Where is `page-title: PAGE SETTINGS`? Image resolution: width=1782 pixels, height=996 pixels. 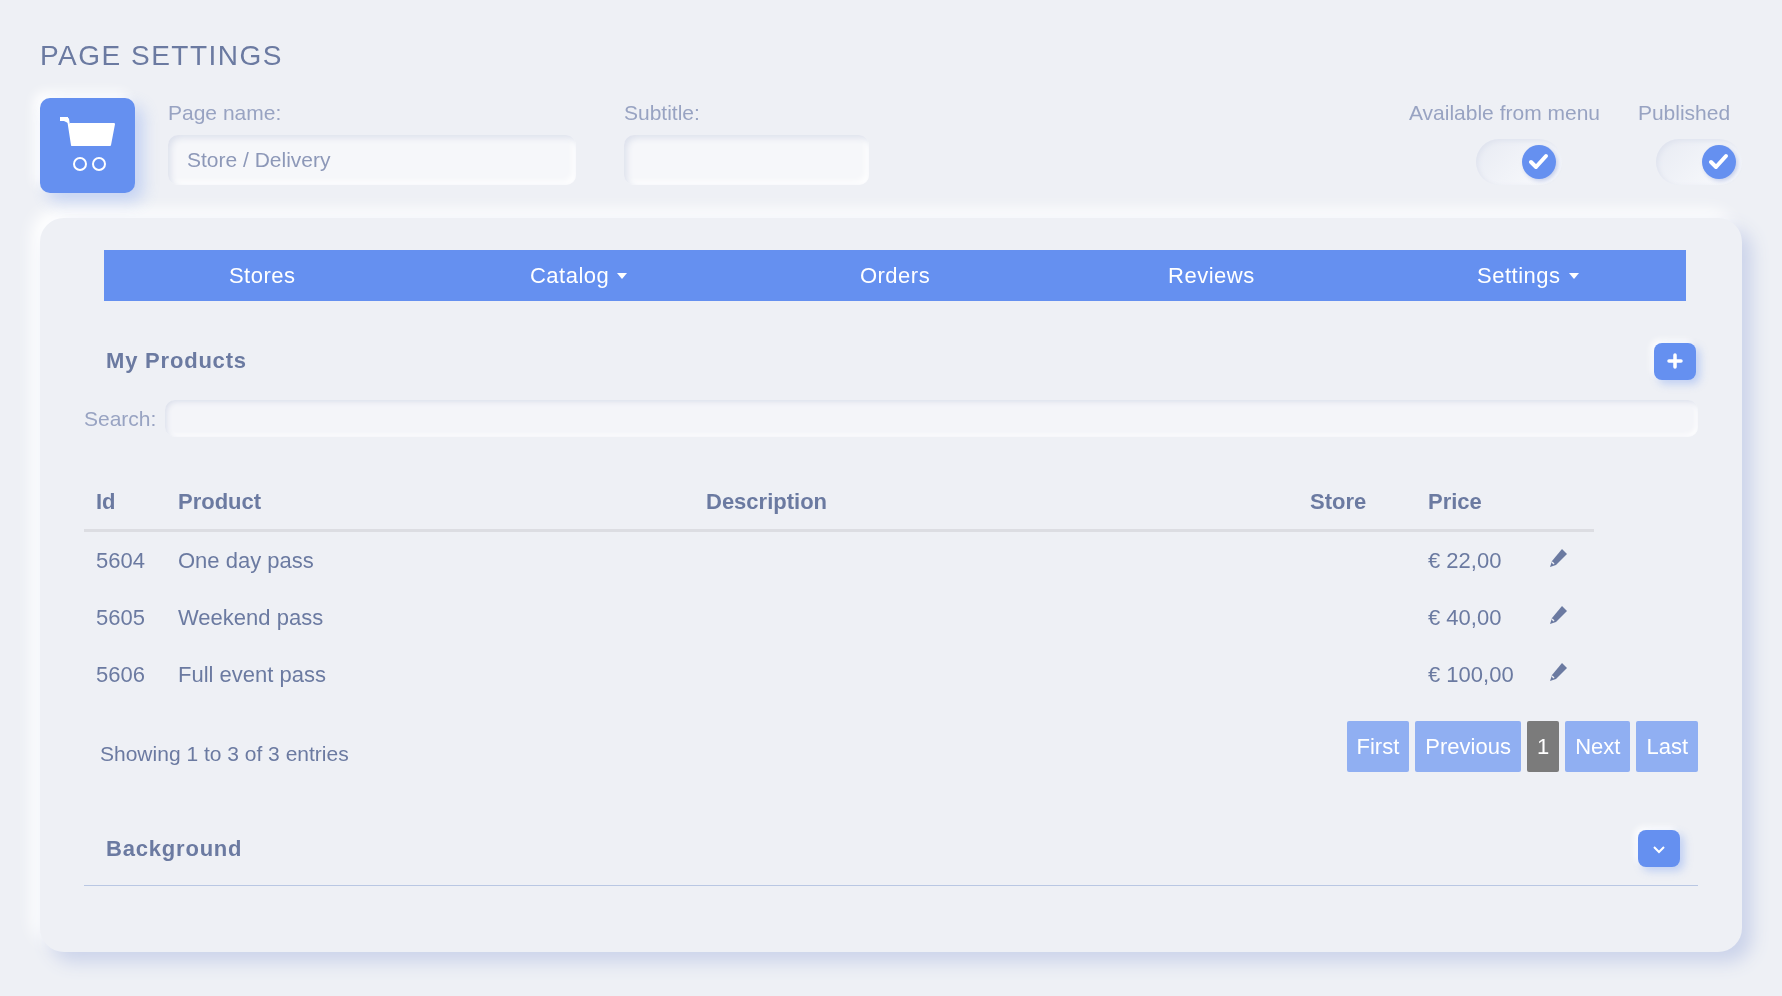
page-title: PAGE SETTINGS is located at coordinates (162, 56).